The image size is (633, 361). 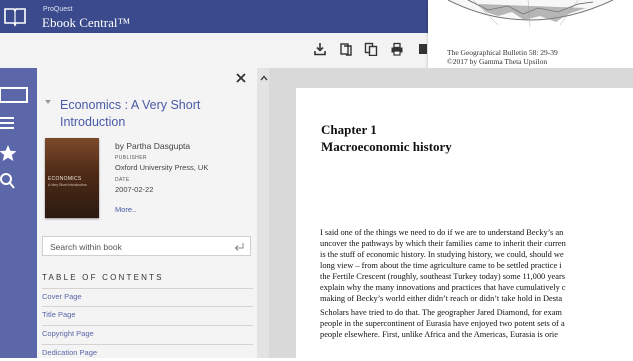 I want to click on toc-item: Cover Page, so click(x=147, y=296).